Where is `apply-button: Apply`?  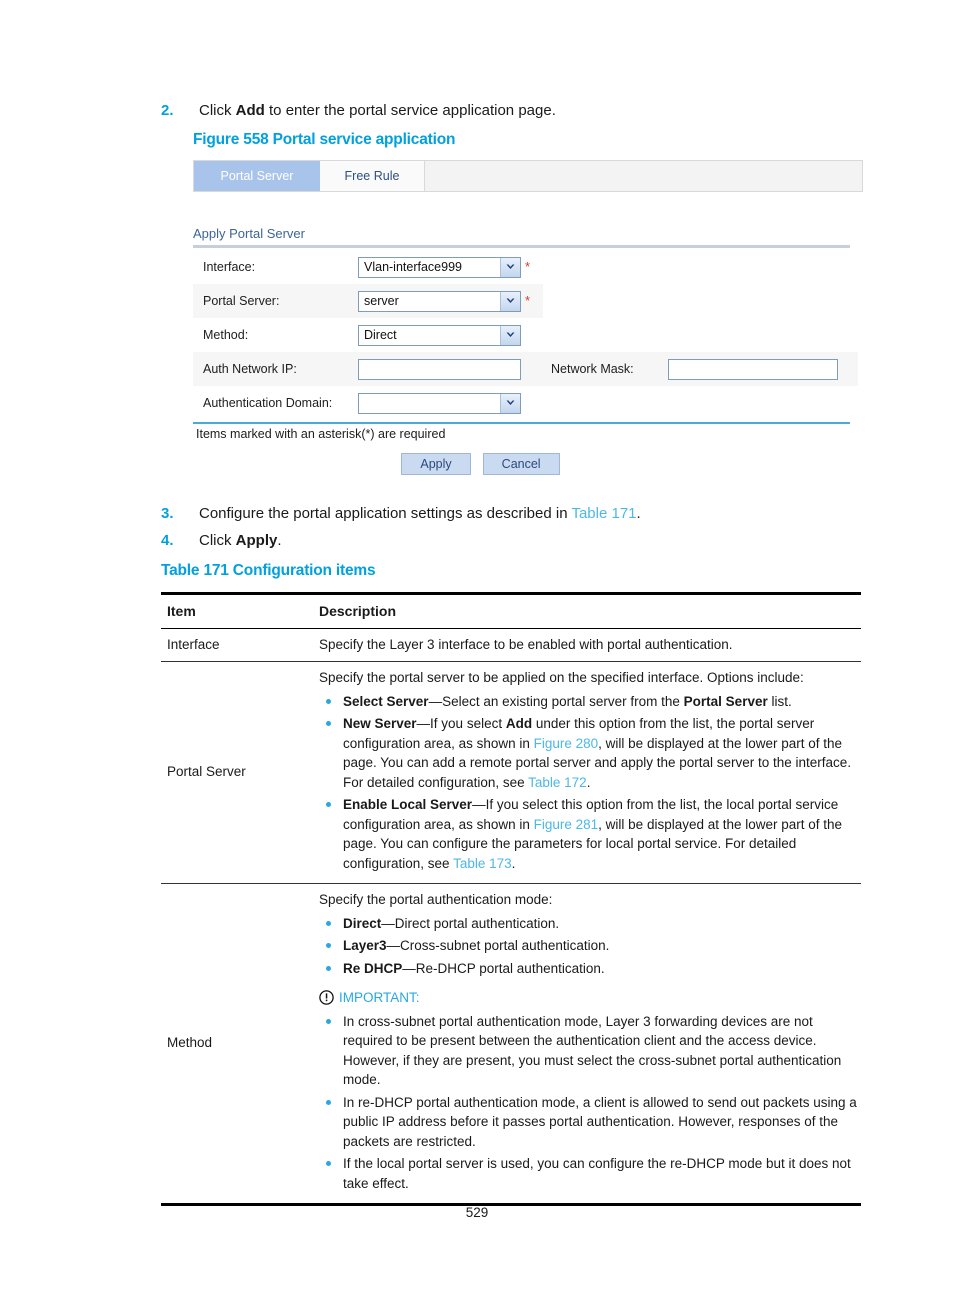 apply-button: Apply is located at coordinates (436, 464).